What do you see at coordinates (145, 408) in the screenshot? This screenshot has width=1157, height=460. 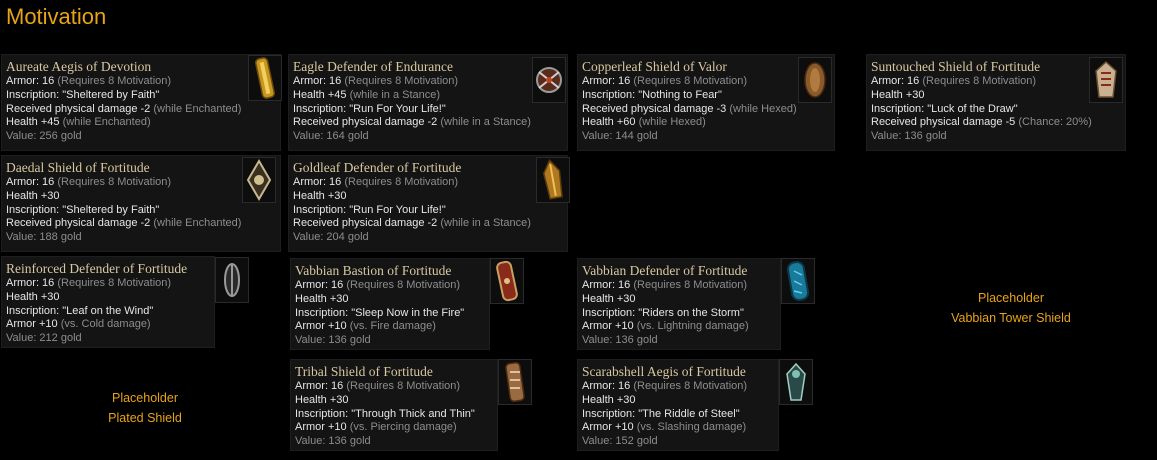 I see `placeholder-plated-shield: Placeholder Plated Shield` at bounding box center [145, 408].